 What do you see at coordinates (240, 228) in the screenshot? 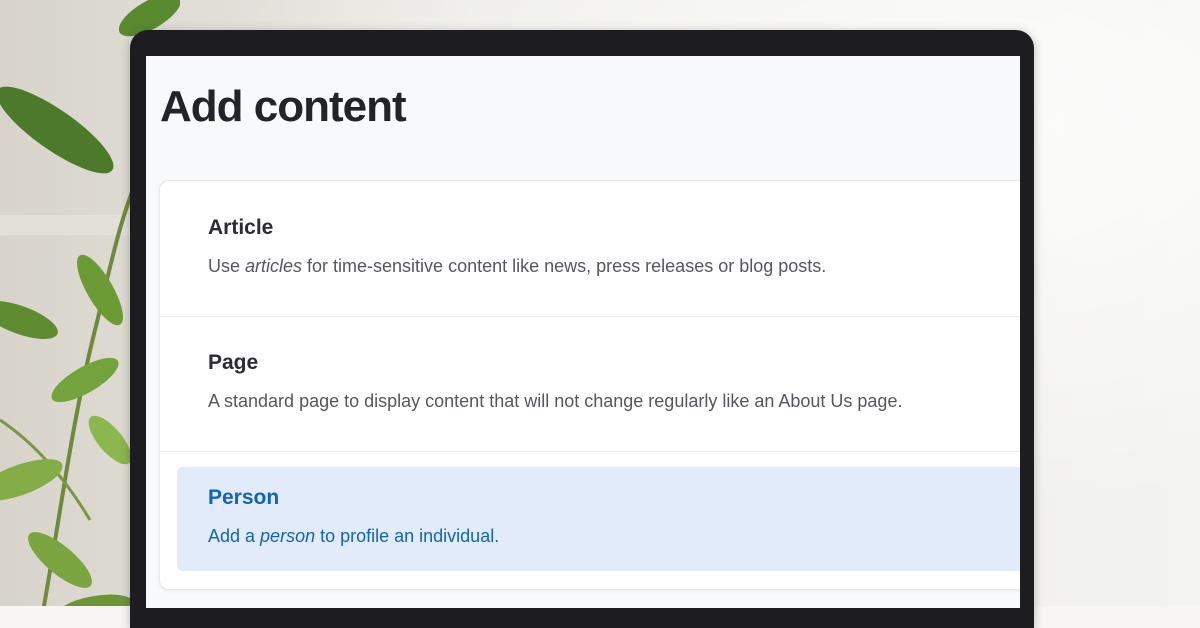
I see `content-type-title: Article` at bounding box center [240, 228].